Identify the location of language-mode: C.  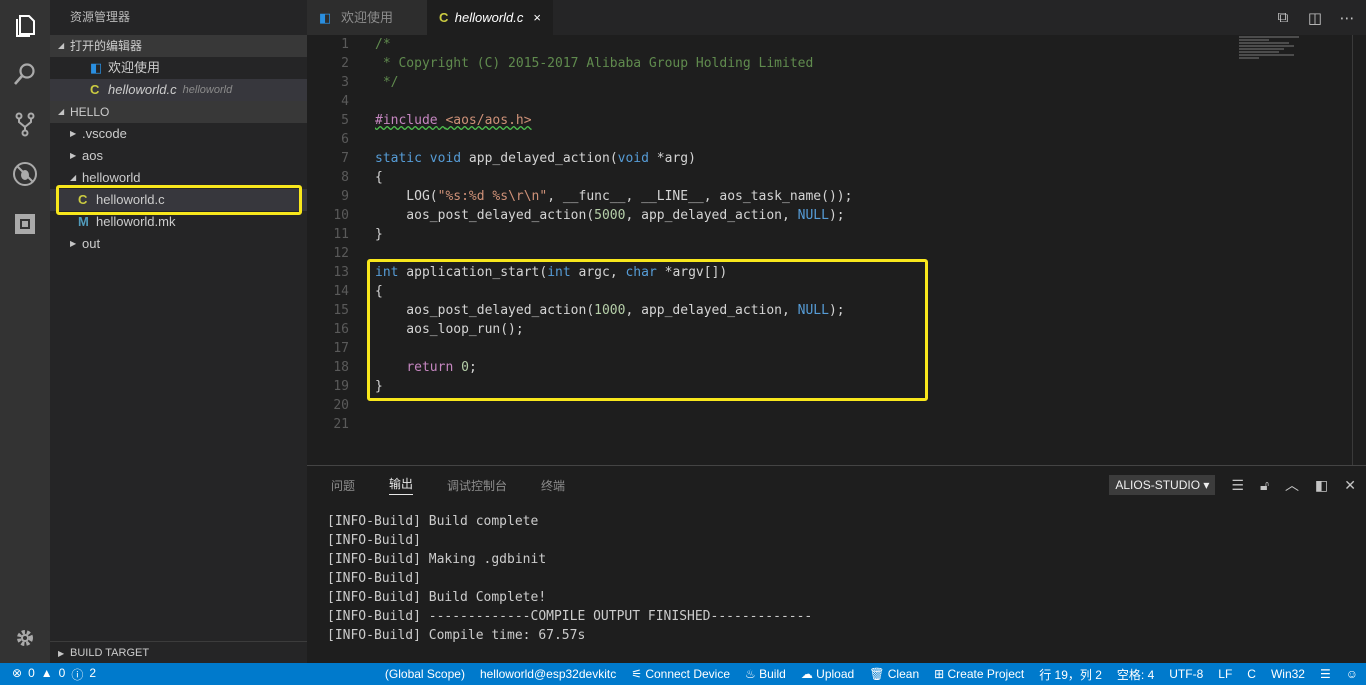
(1251, 674).